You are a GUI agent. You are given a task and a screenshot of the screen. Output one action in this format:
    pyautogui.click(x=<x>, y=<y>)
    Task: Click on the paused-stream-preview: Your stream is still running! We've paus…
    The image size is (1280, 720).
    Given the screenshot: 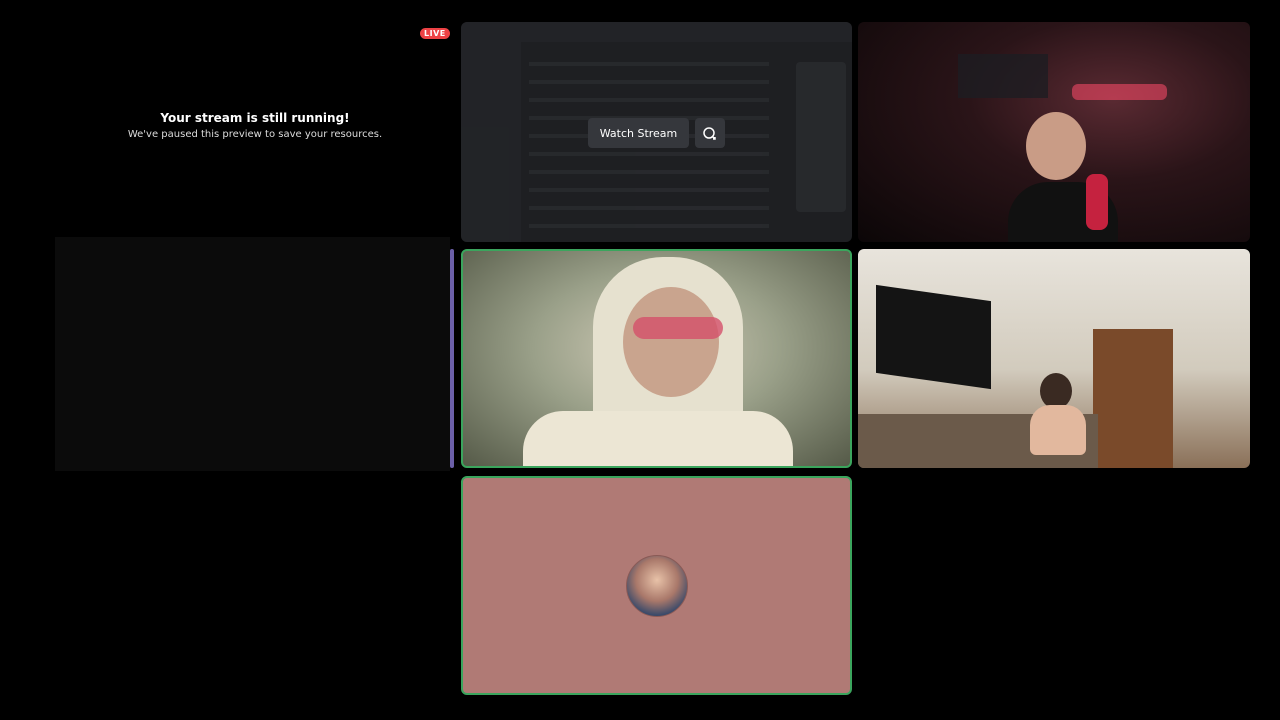 What is the action you would take?
    pyautogui.click(x=255, y=131)
    